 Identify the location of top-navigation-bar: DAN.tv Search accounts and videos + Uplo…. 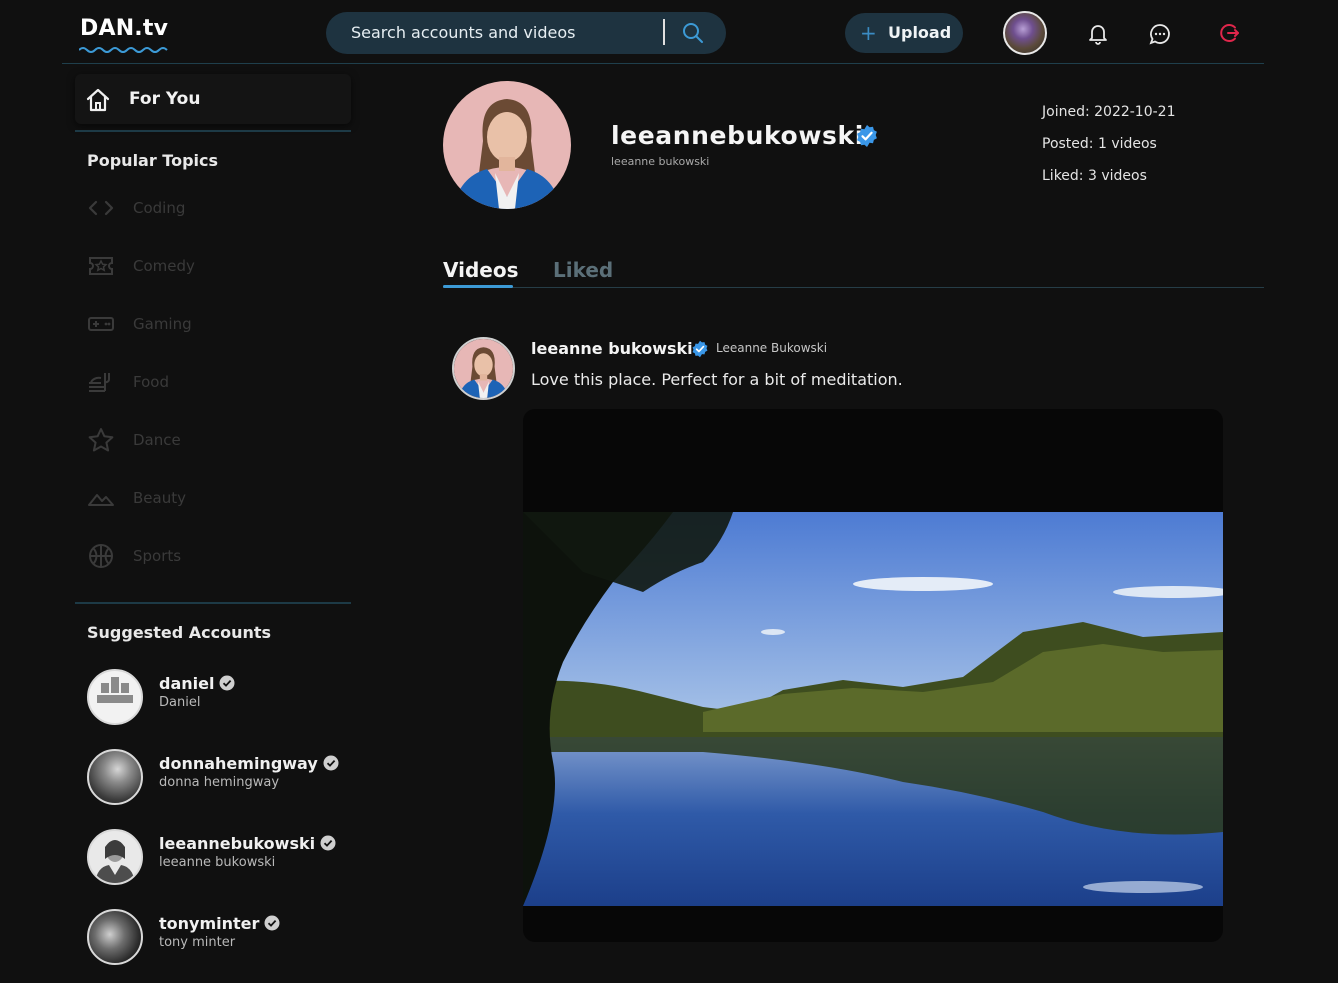
(663, 32).